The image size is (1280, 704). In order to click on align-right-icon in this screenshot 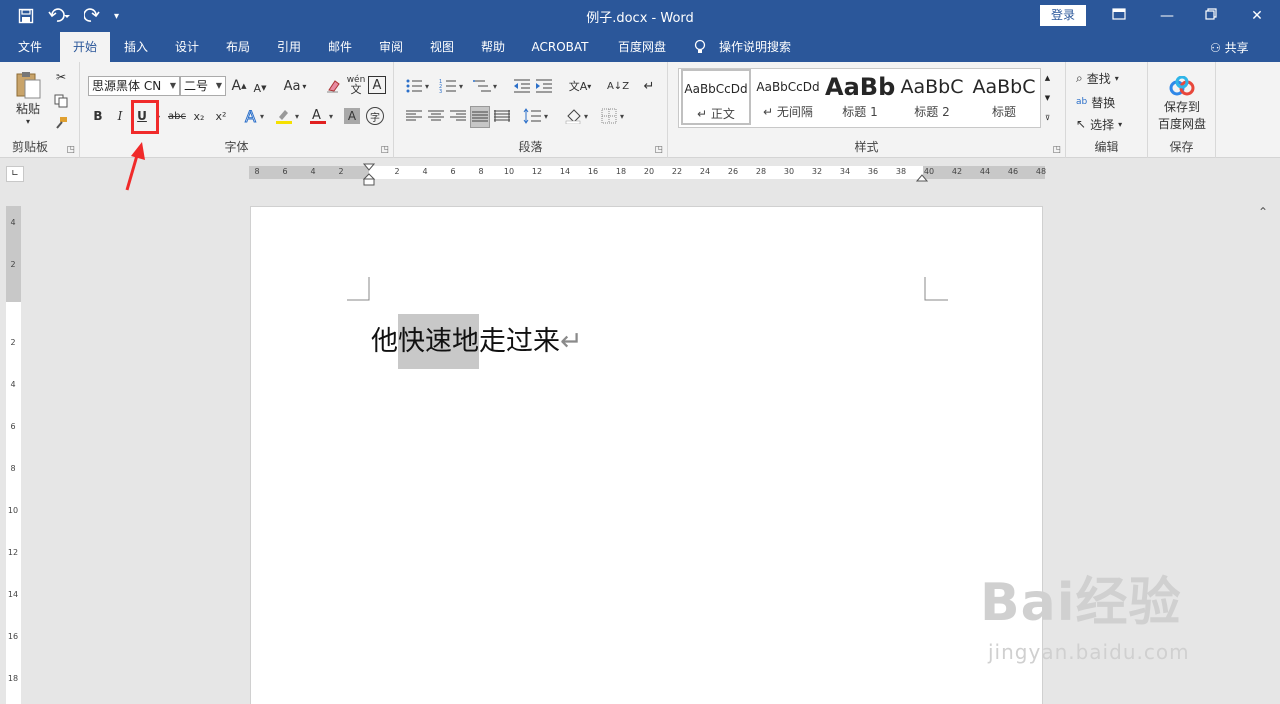, I will do `click(458, 116)`.